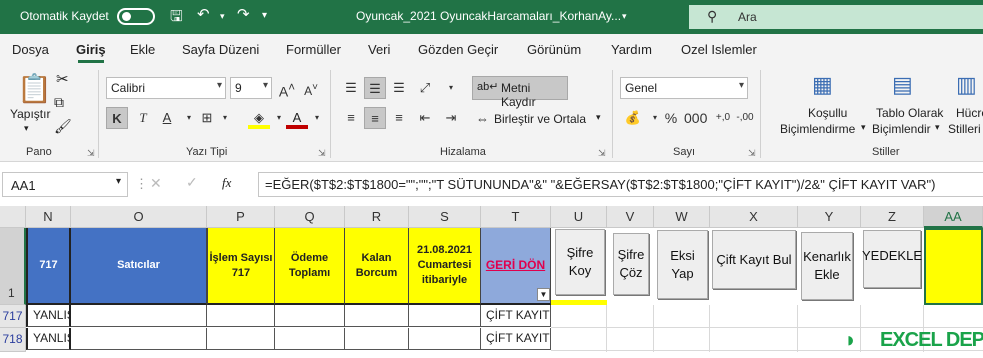  Describe the element at coordinates (822, 85) in the screenshot. I see `conditional-format-icon: ▦` at that location.